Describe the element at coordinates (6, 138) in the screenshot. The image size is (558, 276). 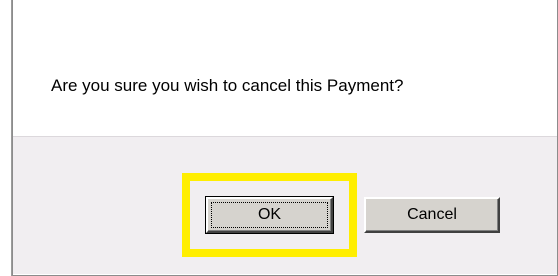
I see `background-window-edge` at that location.